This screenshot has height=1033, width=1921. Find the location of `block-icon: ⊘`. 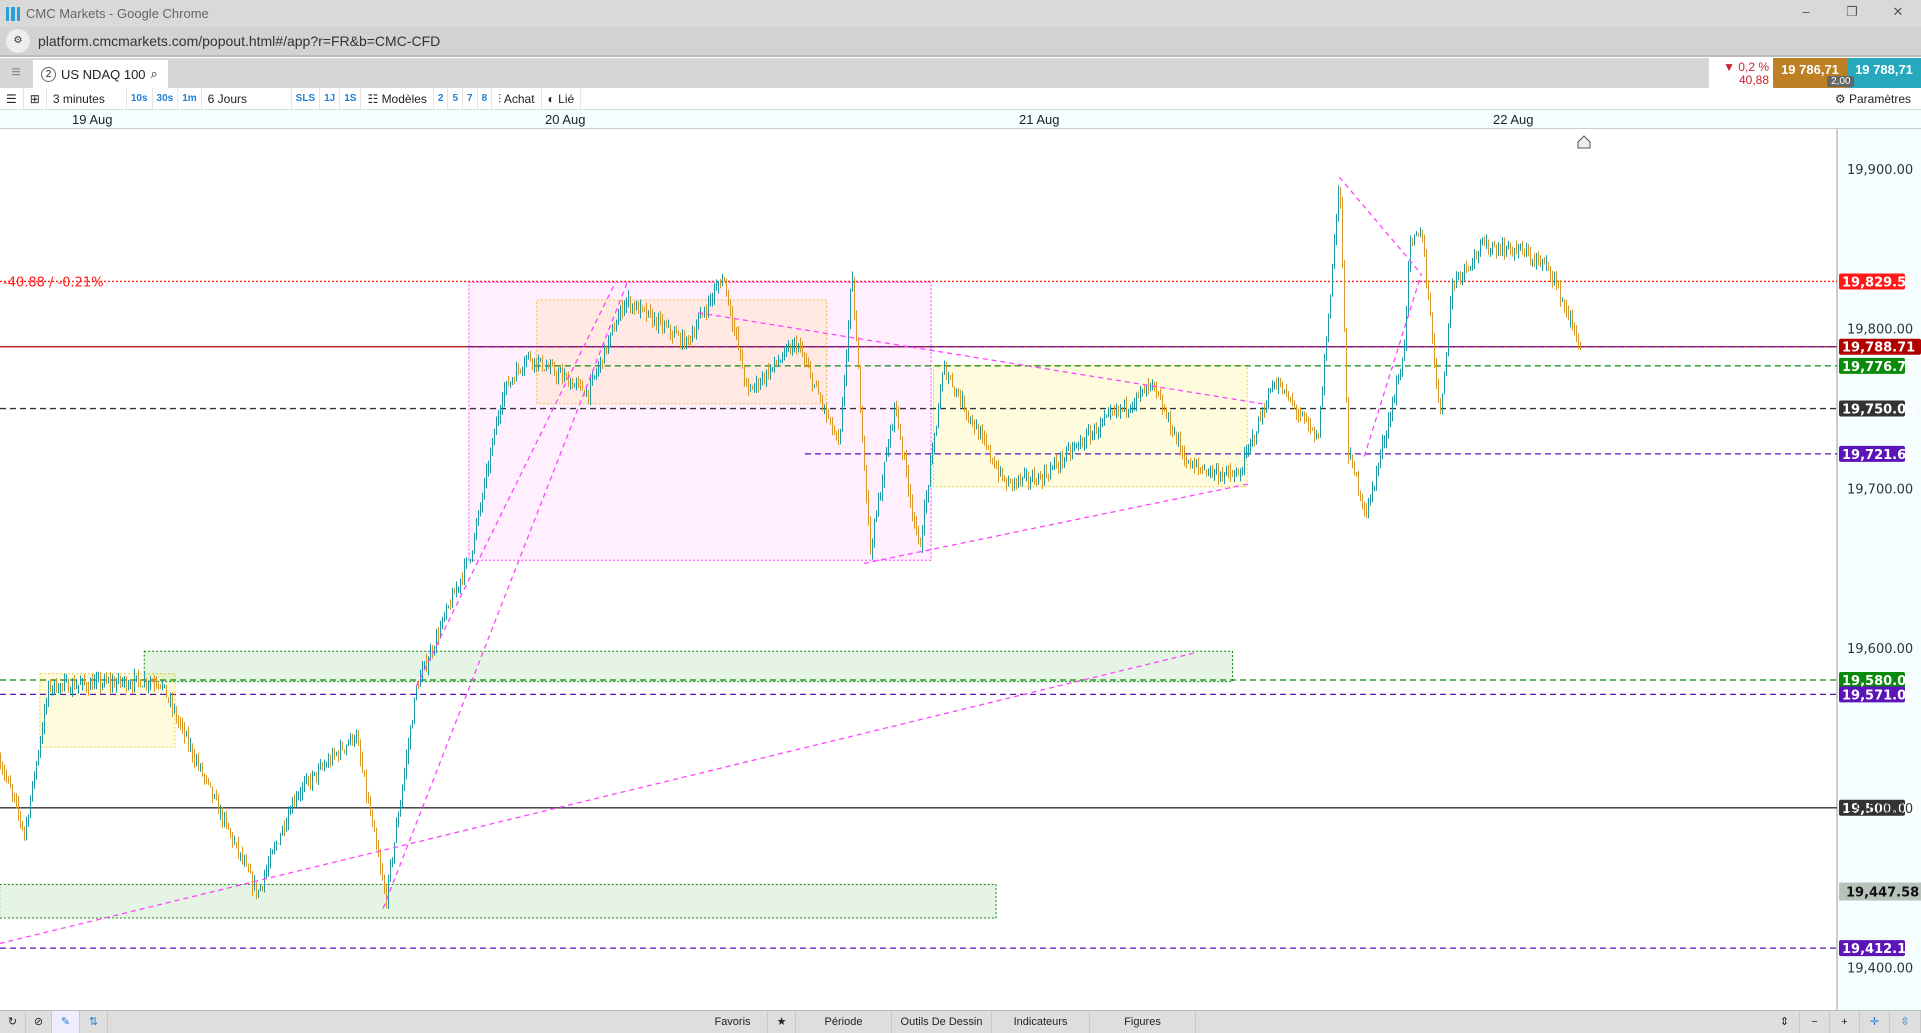

block-icon: ⊘ is located at coordinates (39, 1022).